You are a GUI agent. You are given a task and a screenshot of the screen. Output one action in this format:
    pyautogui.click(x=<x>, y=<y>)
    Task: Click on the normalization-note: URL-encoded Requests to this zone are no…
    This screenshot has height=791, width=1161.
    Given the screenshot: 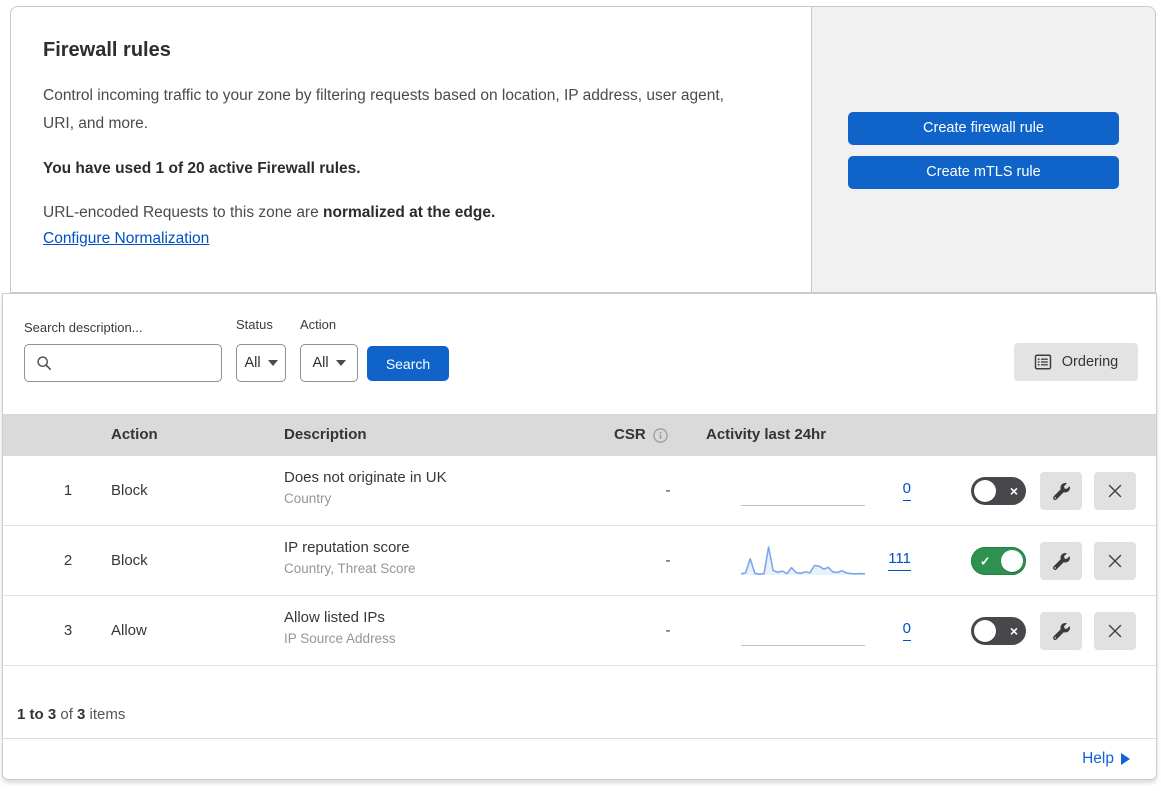 What is the action you would take?
    pyautogui.click(x=407, y=213)
    